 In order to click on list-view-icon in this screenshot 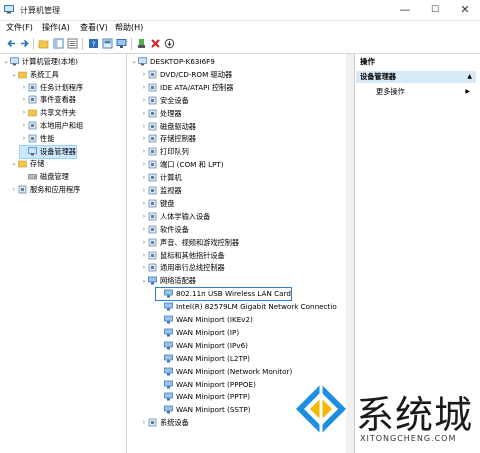, I will do `click(72, 43)`.